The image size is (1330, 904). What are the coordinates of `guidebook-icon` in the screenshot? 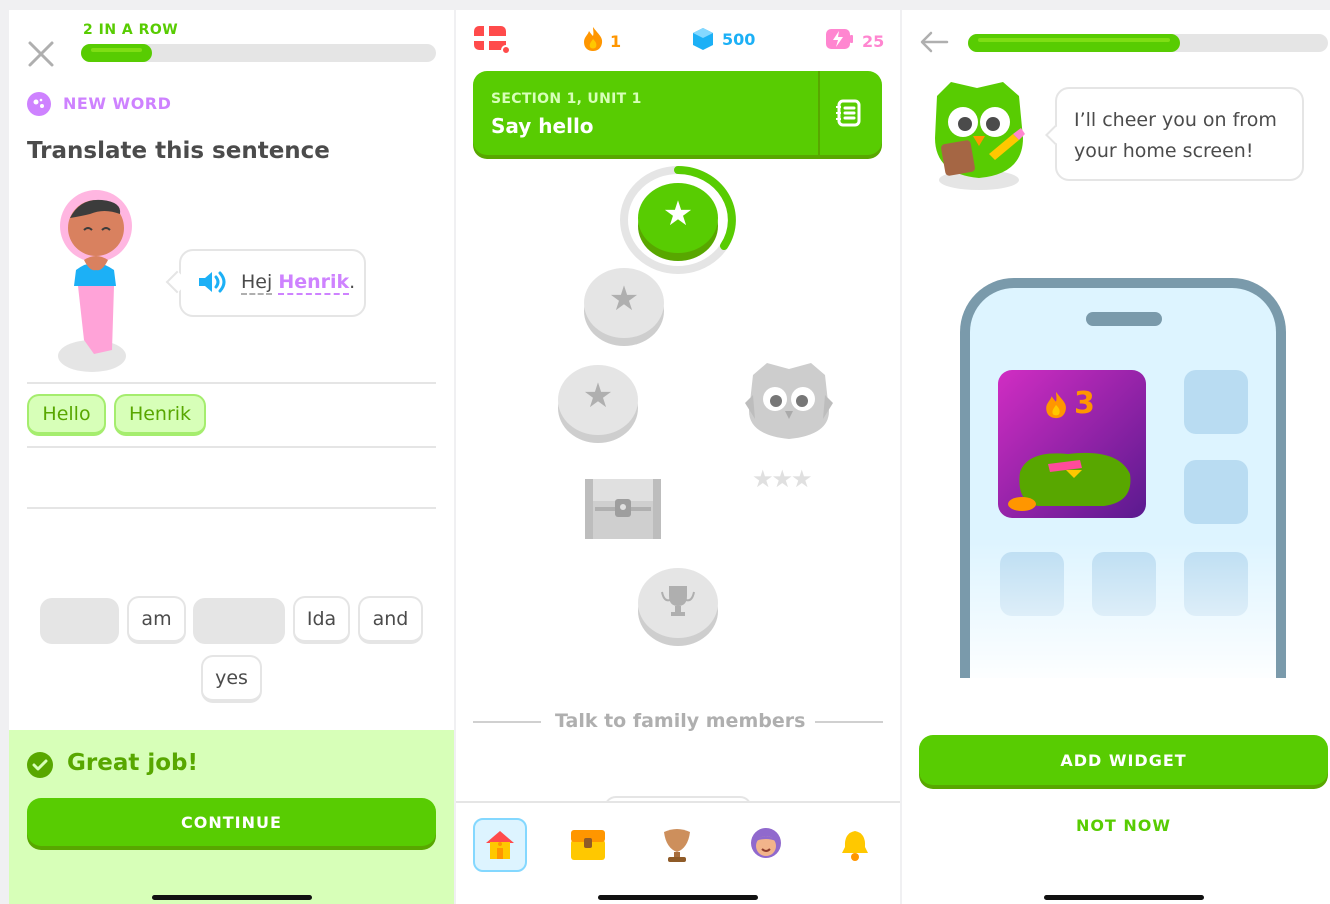 It's located at (849, 113).